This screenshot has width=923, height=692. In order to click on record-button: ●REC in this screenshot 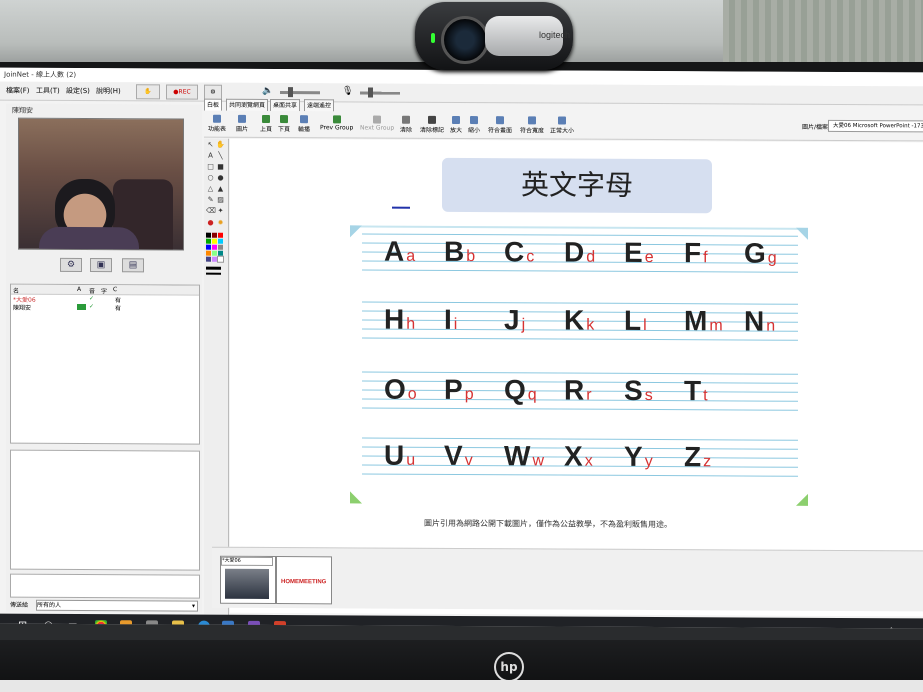, I will do `click(182, 92)`.